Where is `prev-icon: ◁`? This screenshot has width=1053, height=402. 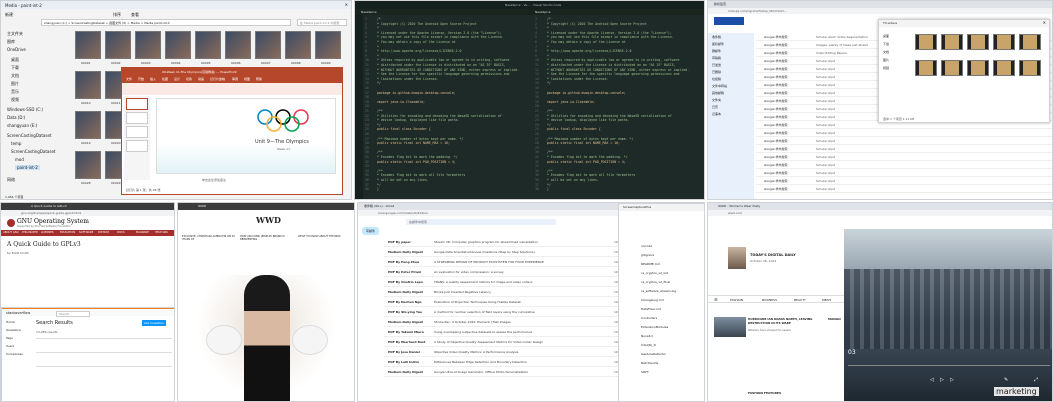
prev-icon: ◁ is located at coordinates (932, 380).